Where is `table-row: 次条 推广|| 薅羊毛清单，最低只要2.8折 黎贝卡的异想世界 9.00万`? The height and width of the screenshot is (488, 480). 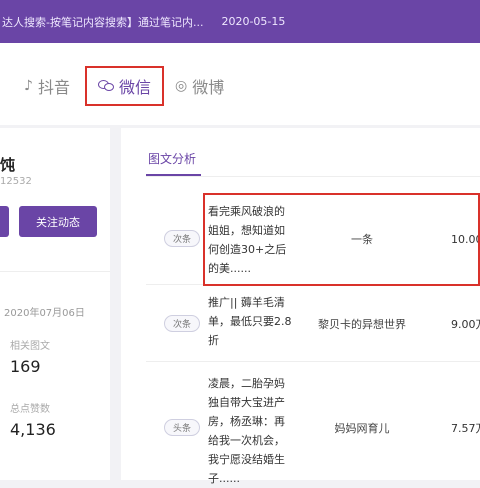 table-row: 次条 推广|| 薅羊毛清单，最低只要2.8折 黎贝卡的异想世界 9.00万 is located at coordinates (313, 323).